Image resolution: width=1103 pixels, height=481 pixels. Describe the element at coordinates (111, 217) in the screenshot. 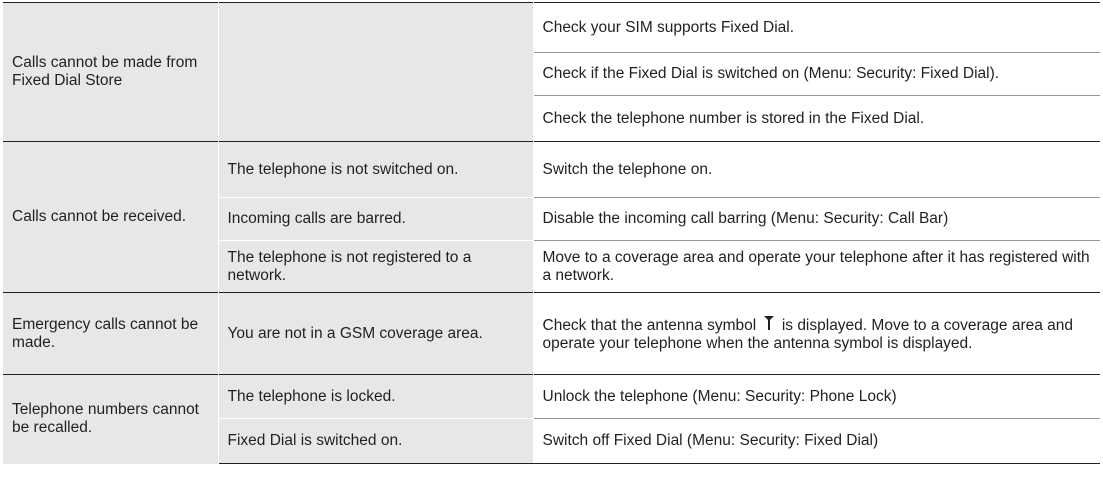

I see `problem-cell: Calls cannot be received.` at that location.